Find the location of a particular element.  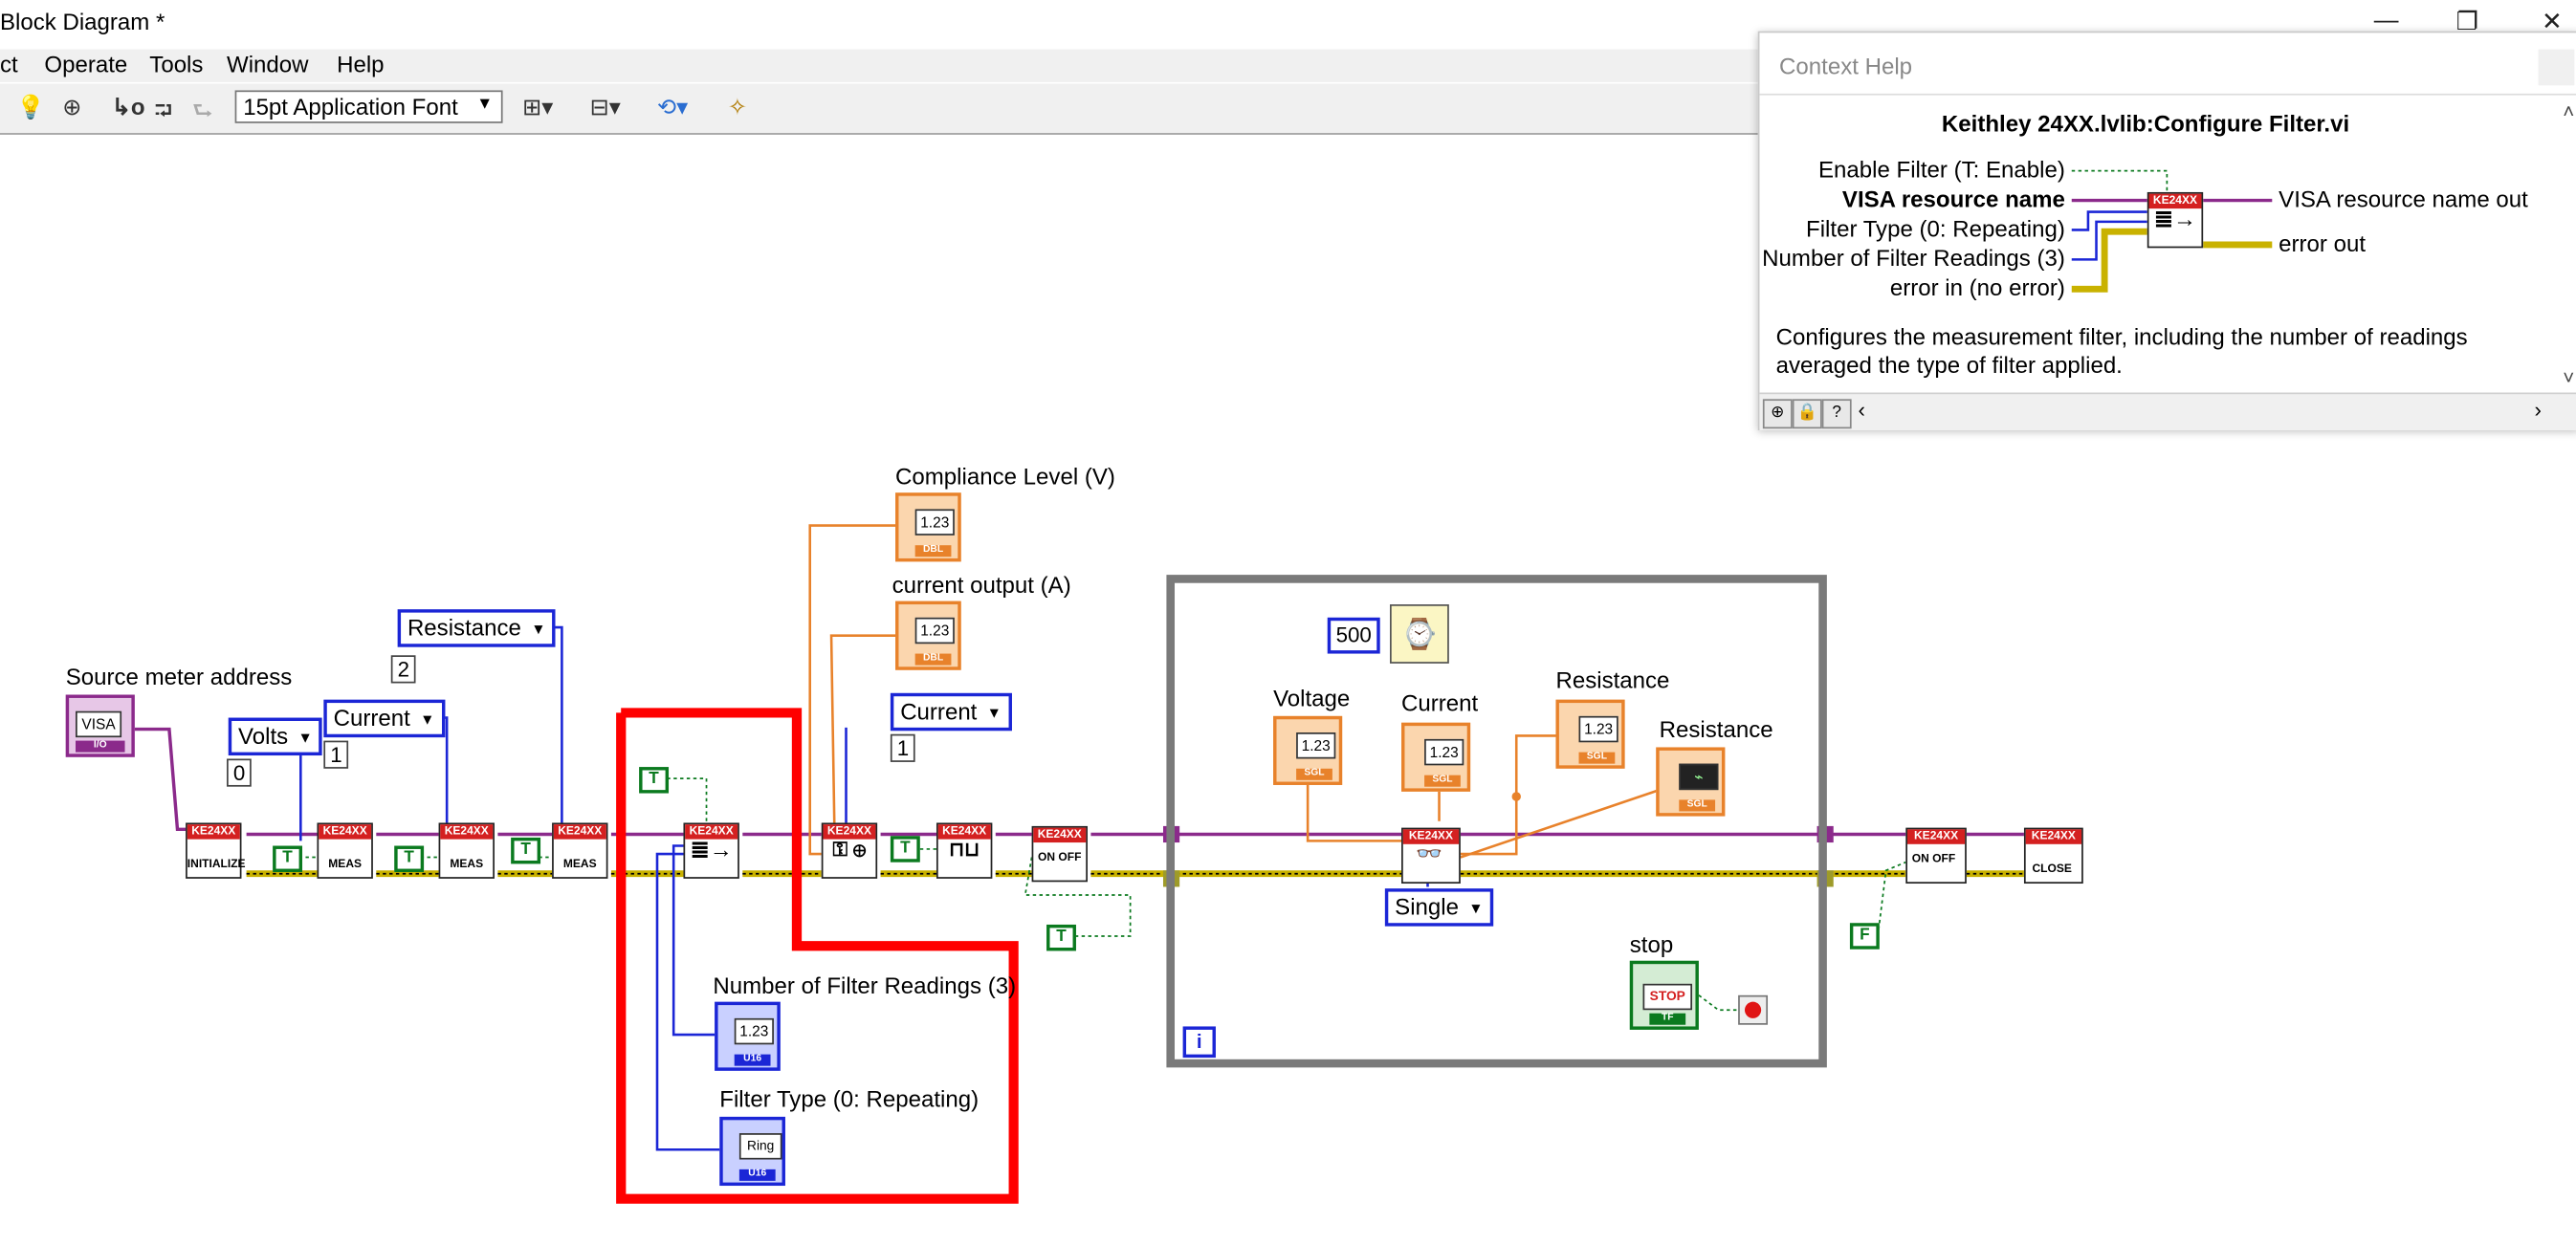

scroll-down-icon: ˅ is located at coordinates (2568, 377).